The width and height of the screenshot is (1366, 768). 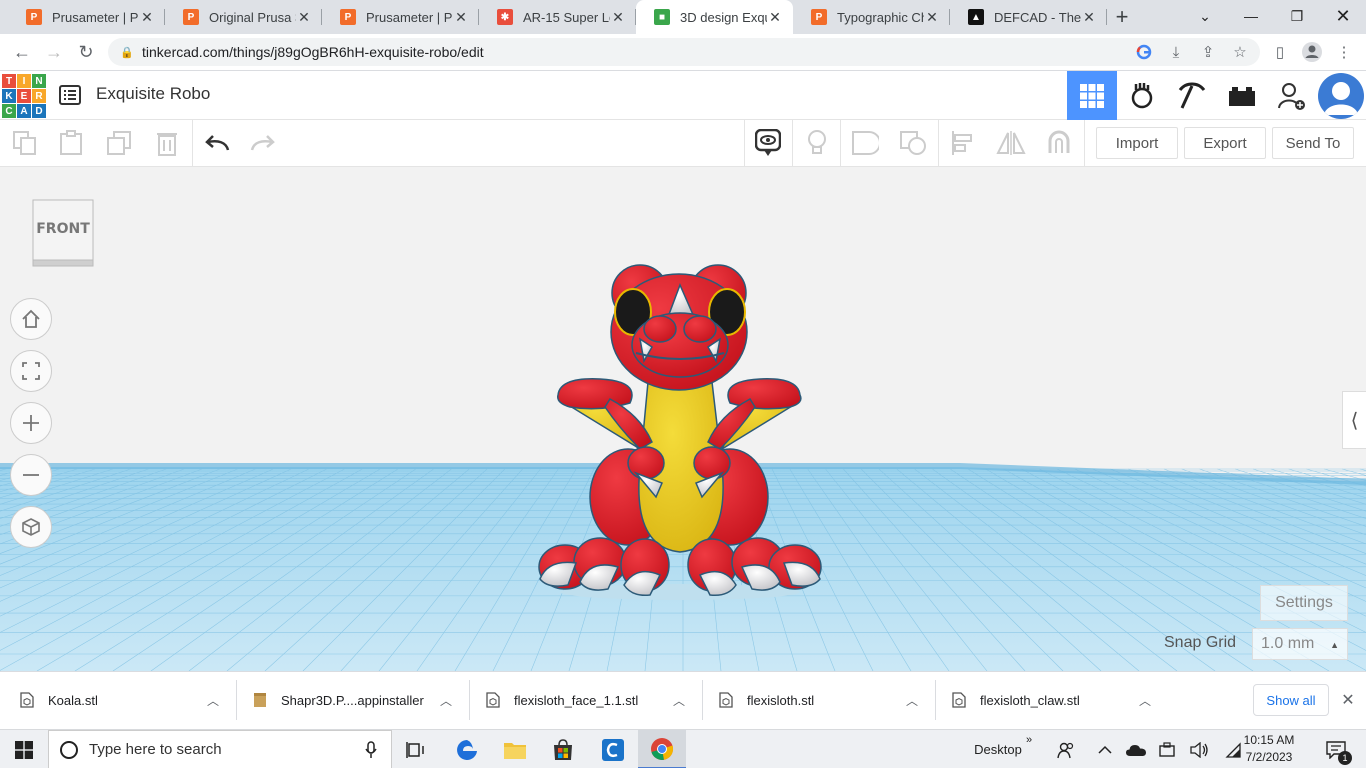 What do you see at coordinates (1291, 700) in the screenshot?
I see `show-all-downloads-button: Show all` at bounding box center [1291, 700].